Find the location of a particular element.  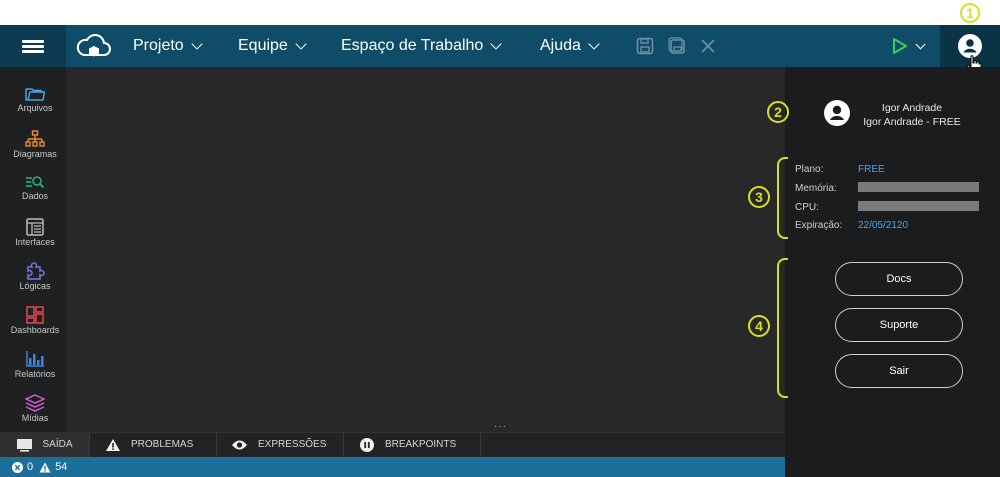

sidebar-item-diagramas: Diagramas is located at coordinates (35, 152).